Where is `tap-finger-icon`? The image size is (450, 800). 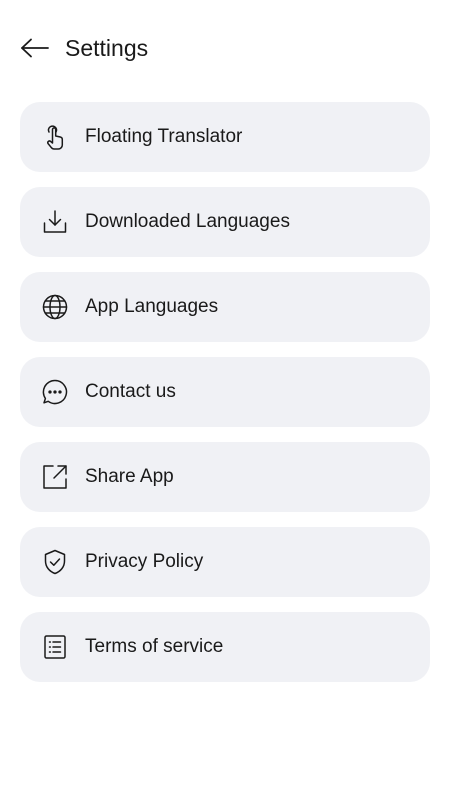
tap-finger-icon is located at coordinates (55, 137).